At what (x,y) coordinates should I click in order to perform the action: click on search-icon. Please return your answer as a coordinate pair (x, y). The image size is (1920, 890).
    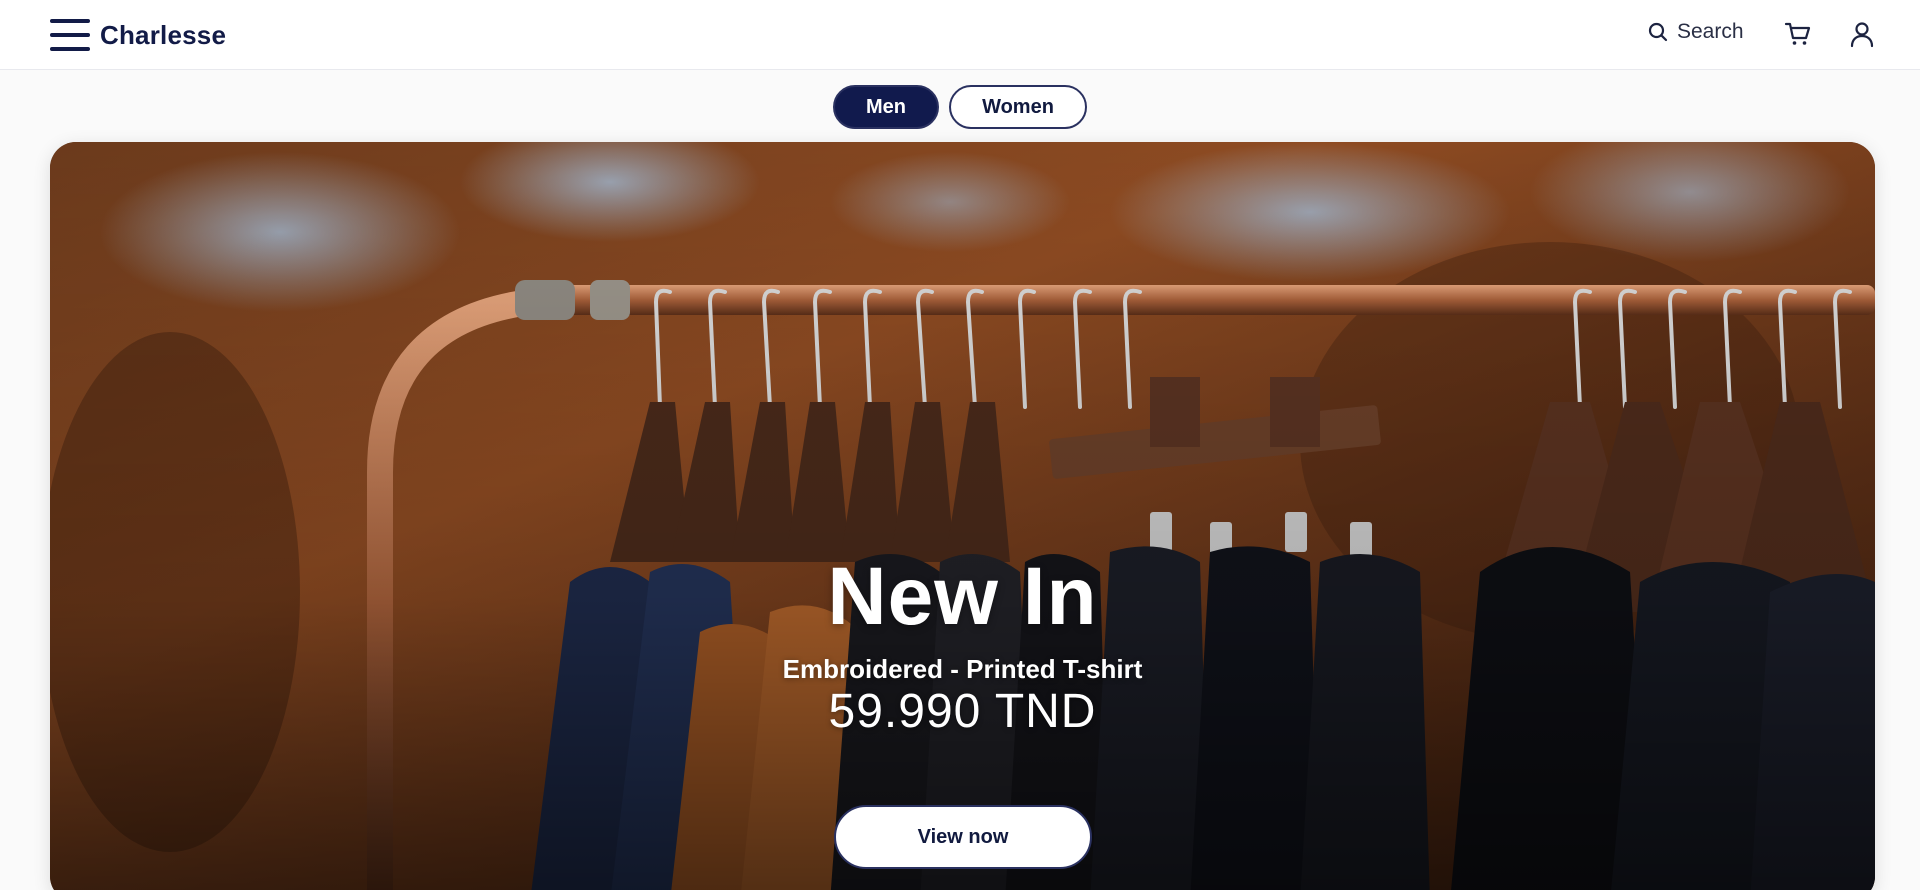
    Looking at the image, I should click on (1658, 32).